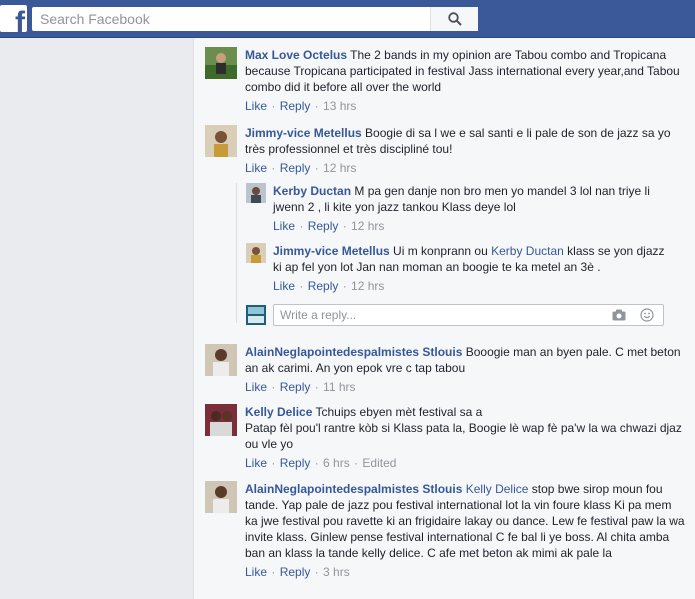  I want to click on edited-label: Edited, so click(379, 463).